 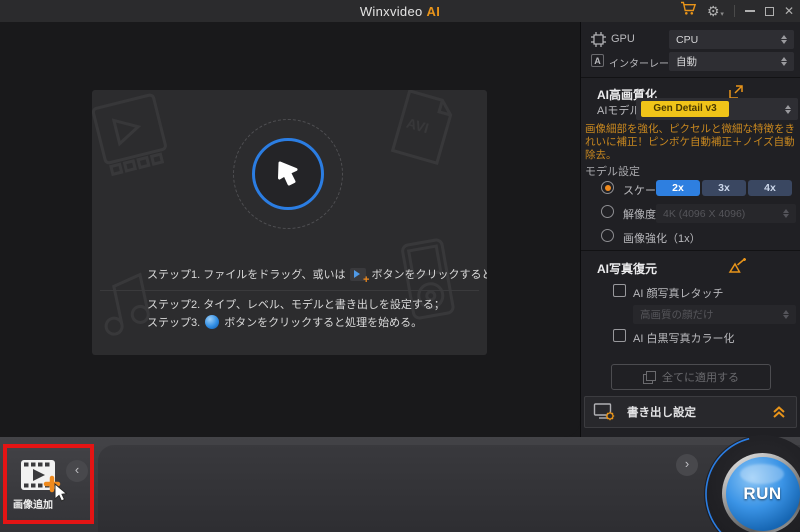 I want to click on app-title: Winxvideo AI, so click(x=400, y=11).